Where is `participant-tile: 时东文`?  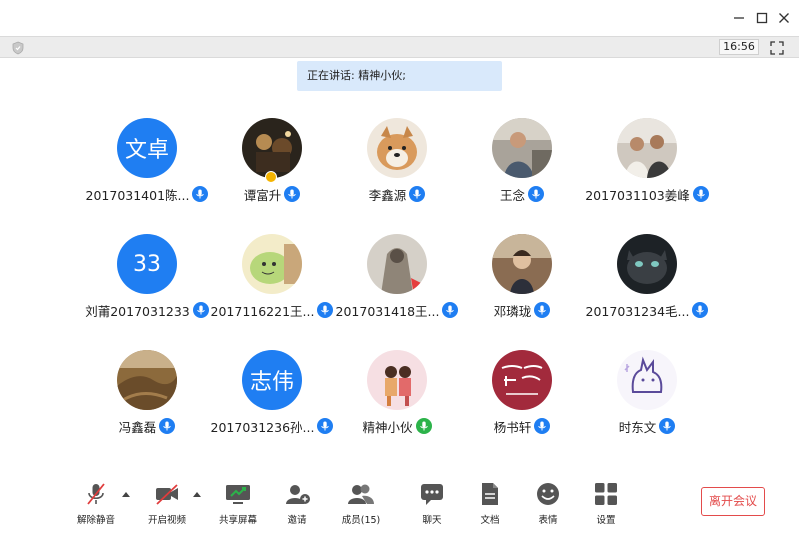 participant-tile: 时东文 is located at coordinates (647, 405).